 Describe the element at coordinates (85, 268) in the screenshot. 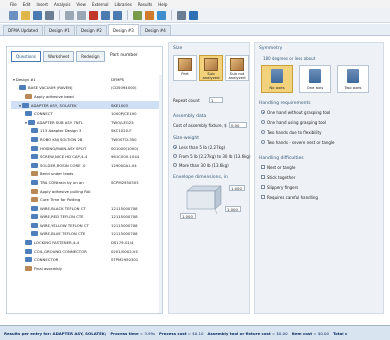

I see `tree-row: Final assembly` at that location.